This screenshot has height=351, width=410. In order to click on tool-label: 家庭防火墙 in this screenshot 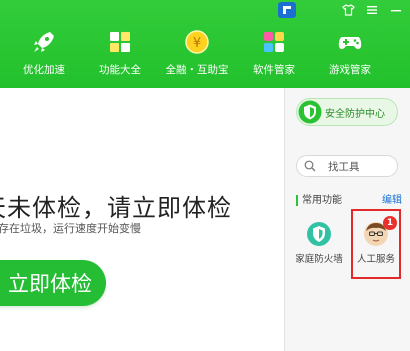, I will do `click(319, 259)`.